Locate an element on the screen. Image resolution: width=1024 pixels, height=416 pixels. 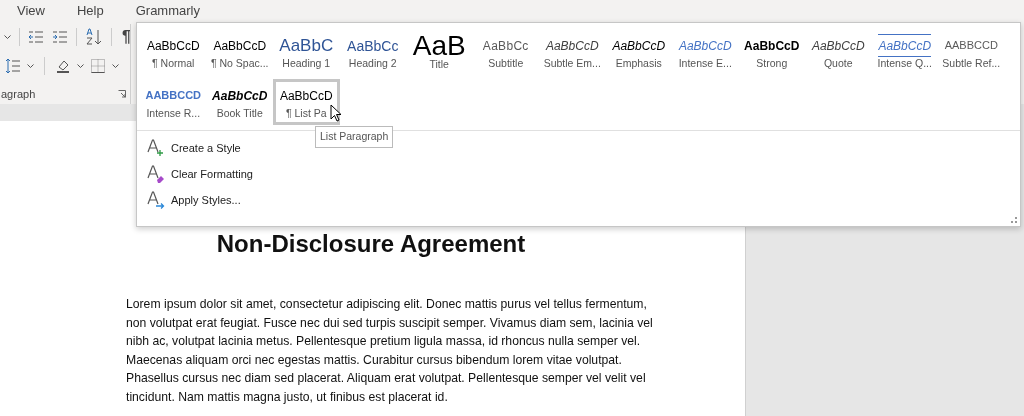
document-paragraph: Lorem ipsum dolor sit amet, consectetur adipiscing elit. Donec mattis purus vel tellus fermentum, non volutpat erat feugiat. Fusce nec dui sed turpis suscipit semper. Vivamus diam sem, lacinia vel nibh ac, volutpat lacinia metus. Pellentesque pretium ligula massa, id rhoncus nulla semper vel. Maecenas aliquam orci nec egestas mattis. Curabitur cursus bibendum lorem vitae volutpat. Phasellus cursus nec diam sed placerat. Aliquam erat volutpat. Pellentesque semper vel velit vel tincidunt. Nam mattis magna justo, ut finibus est placerat id. is located at coordinates (390, 351).